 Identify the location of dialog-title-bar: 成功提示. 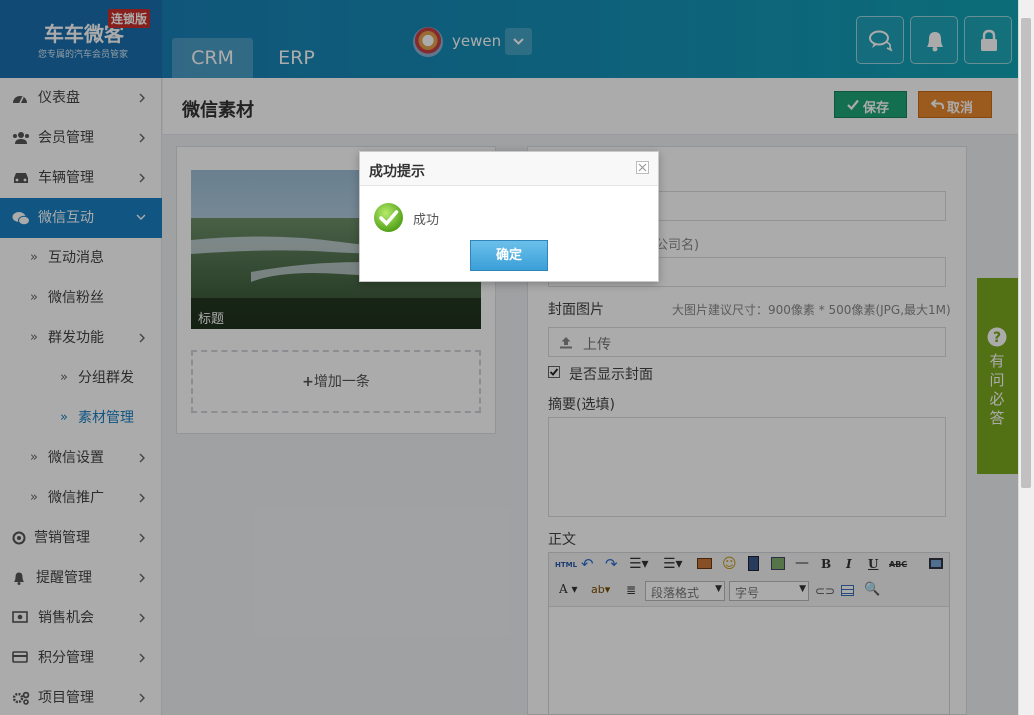
(509, 169).